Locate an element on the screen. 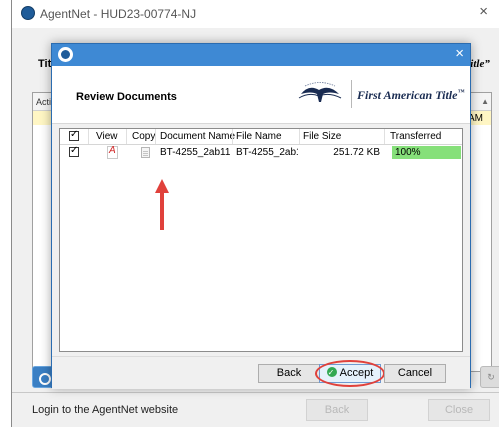  column-header-file-size: File Size is located at coordinates (322, 136).